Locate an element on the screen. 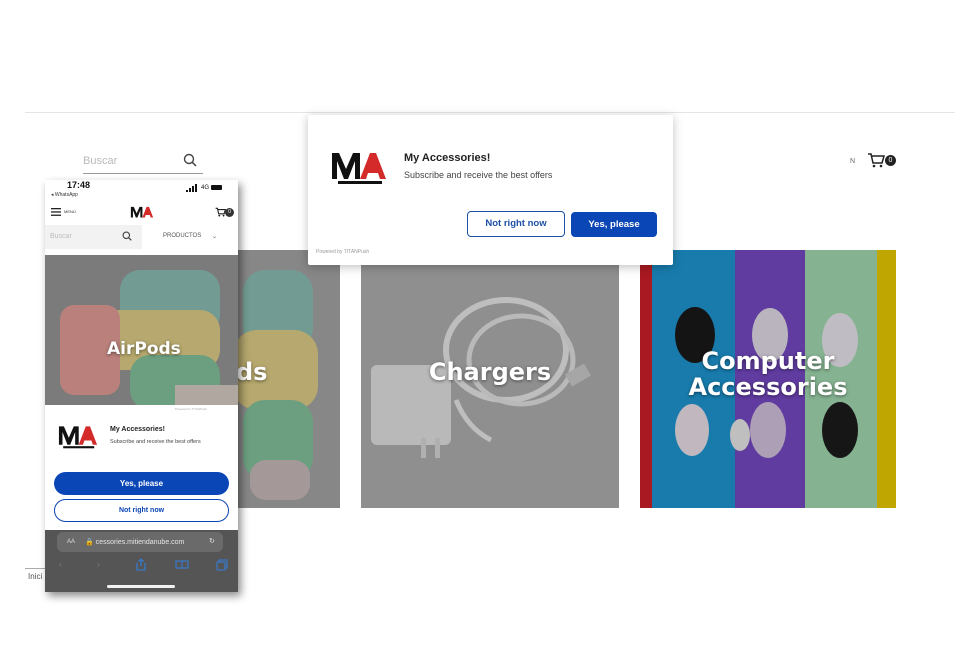 The height and width of the screenshot is (653, 980). tile-label-line2: Accessories is located at coordinates (768, 387).